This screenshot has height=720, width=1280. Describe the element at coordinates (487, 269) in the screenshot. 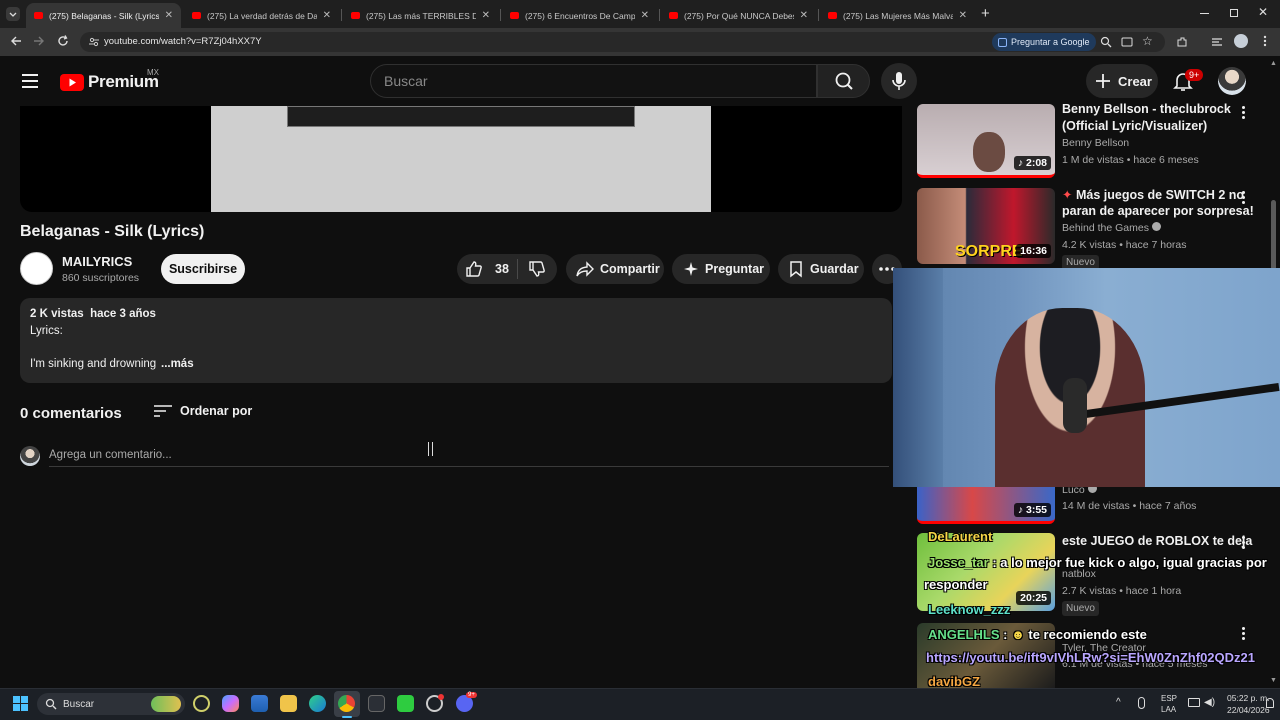

I see `like-button: 38` at that location.